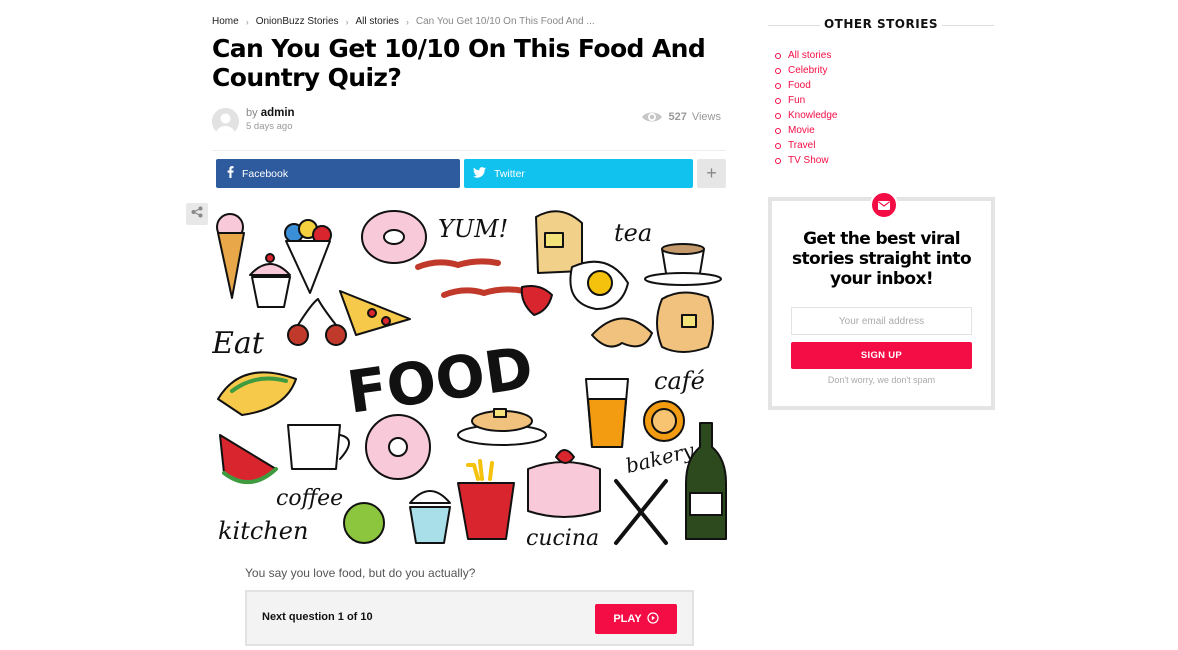 This screenshot has width=1178, height=650. What do you see at coordinates (801, 130) in the screenshot?
I see `sidebar-item-label: Movie` at bounding box center [801, 130].